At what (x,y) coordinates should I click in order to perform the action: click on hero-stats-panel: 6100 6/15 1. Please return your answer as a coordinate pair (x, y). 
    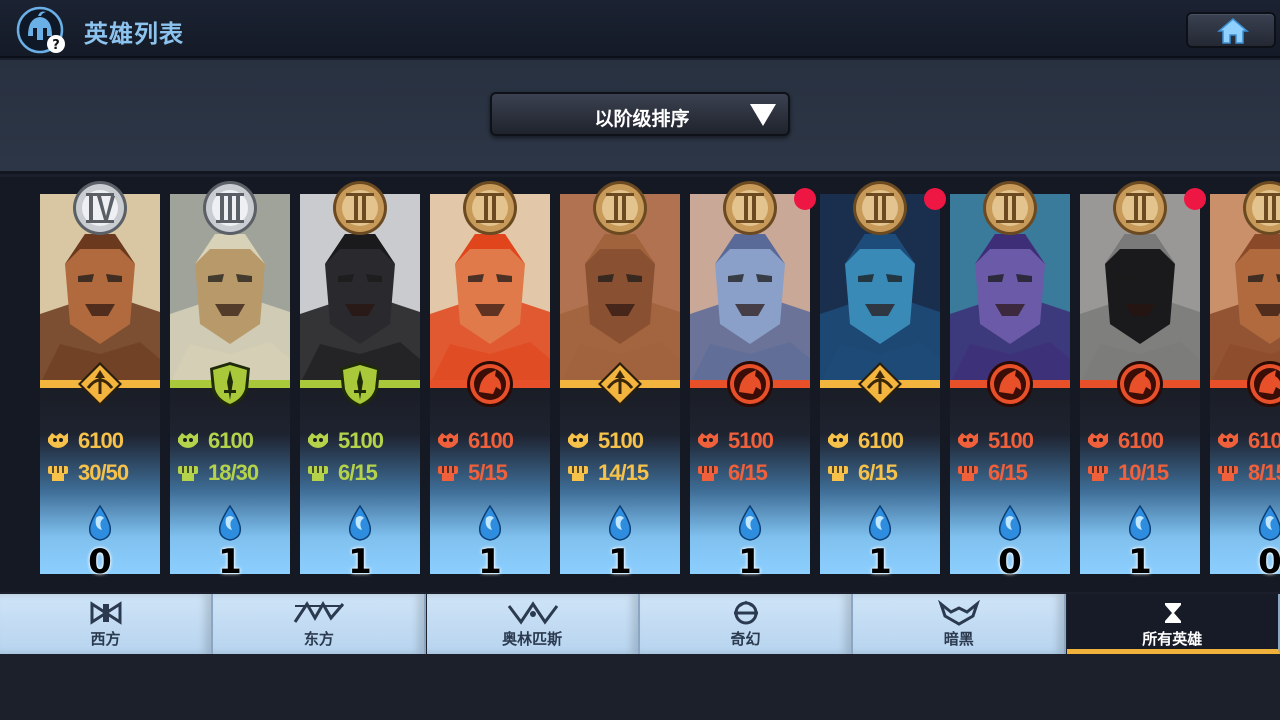
    Looking at the image, I should click on (880, 485).